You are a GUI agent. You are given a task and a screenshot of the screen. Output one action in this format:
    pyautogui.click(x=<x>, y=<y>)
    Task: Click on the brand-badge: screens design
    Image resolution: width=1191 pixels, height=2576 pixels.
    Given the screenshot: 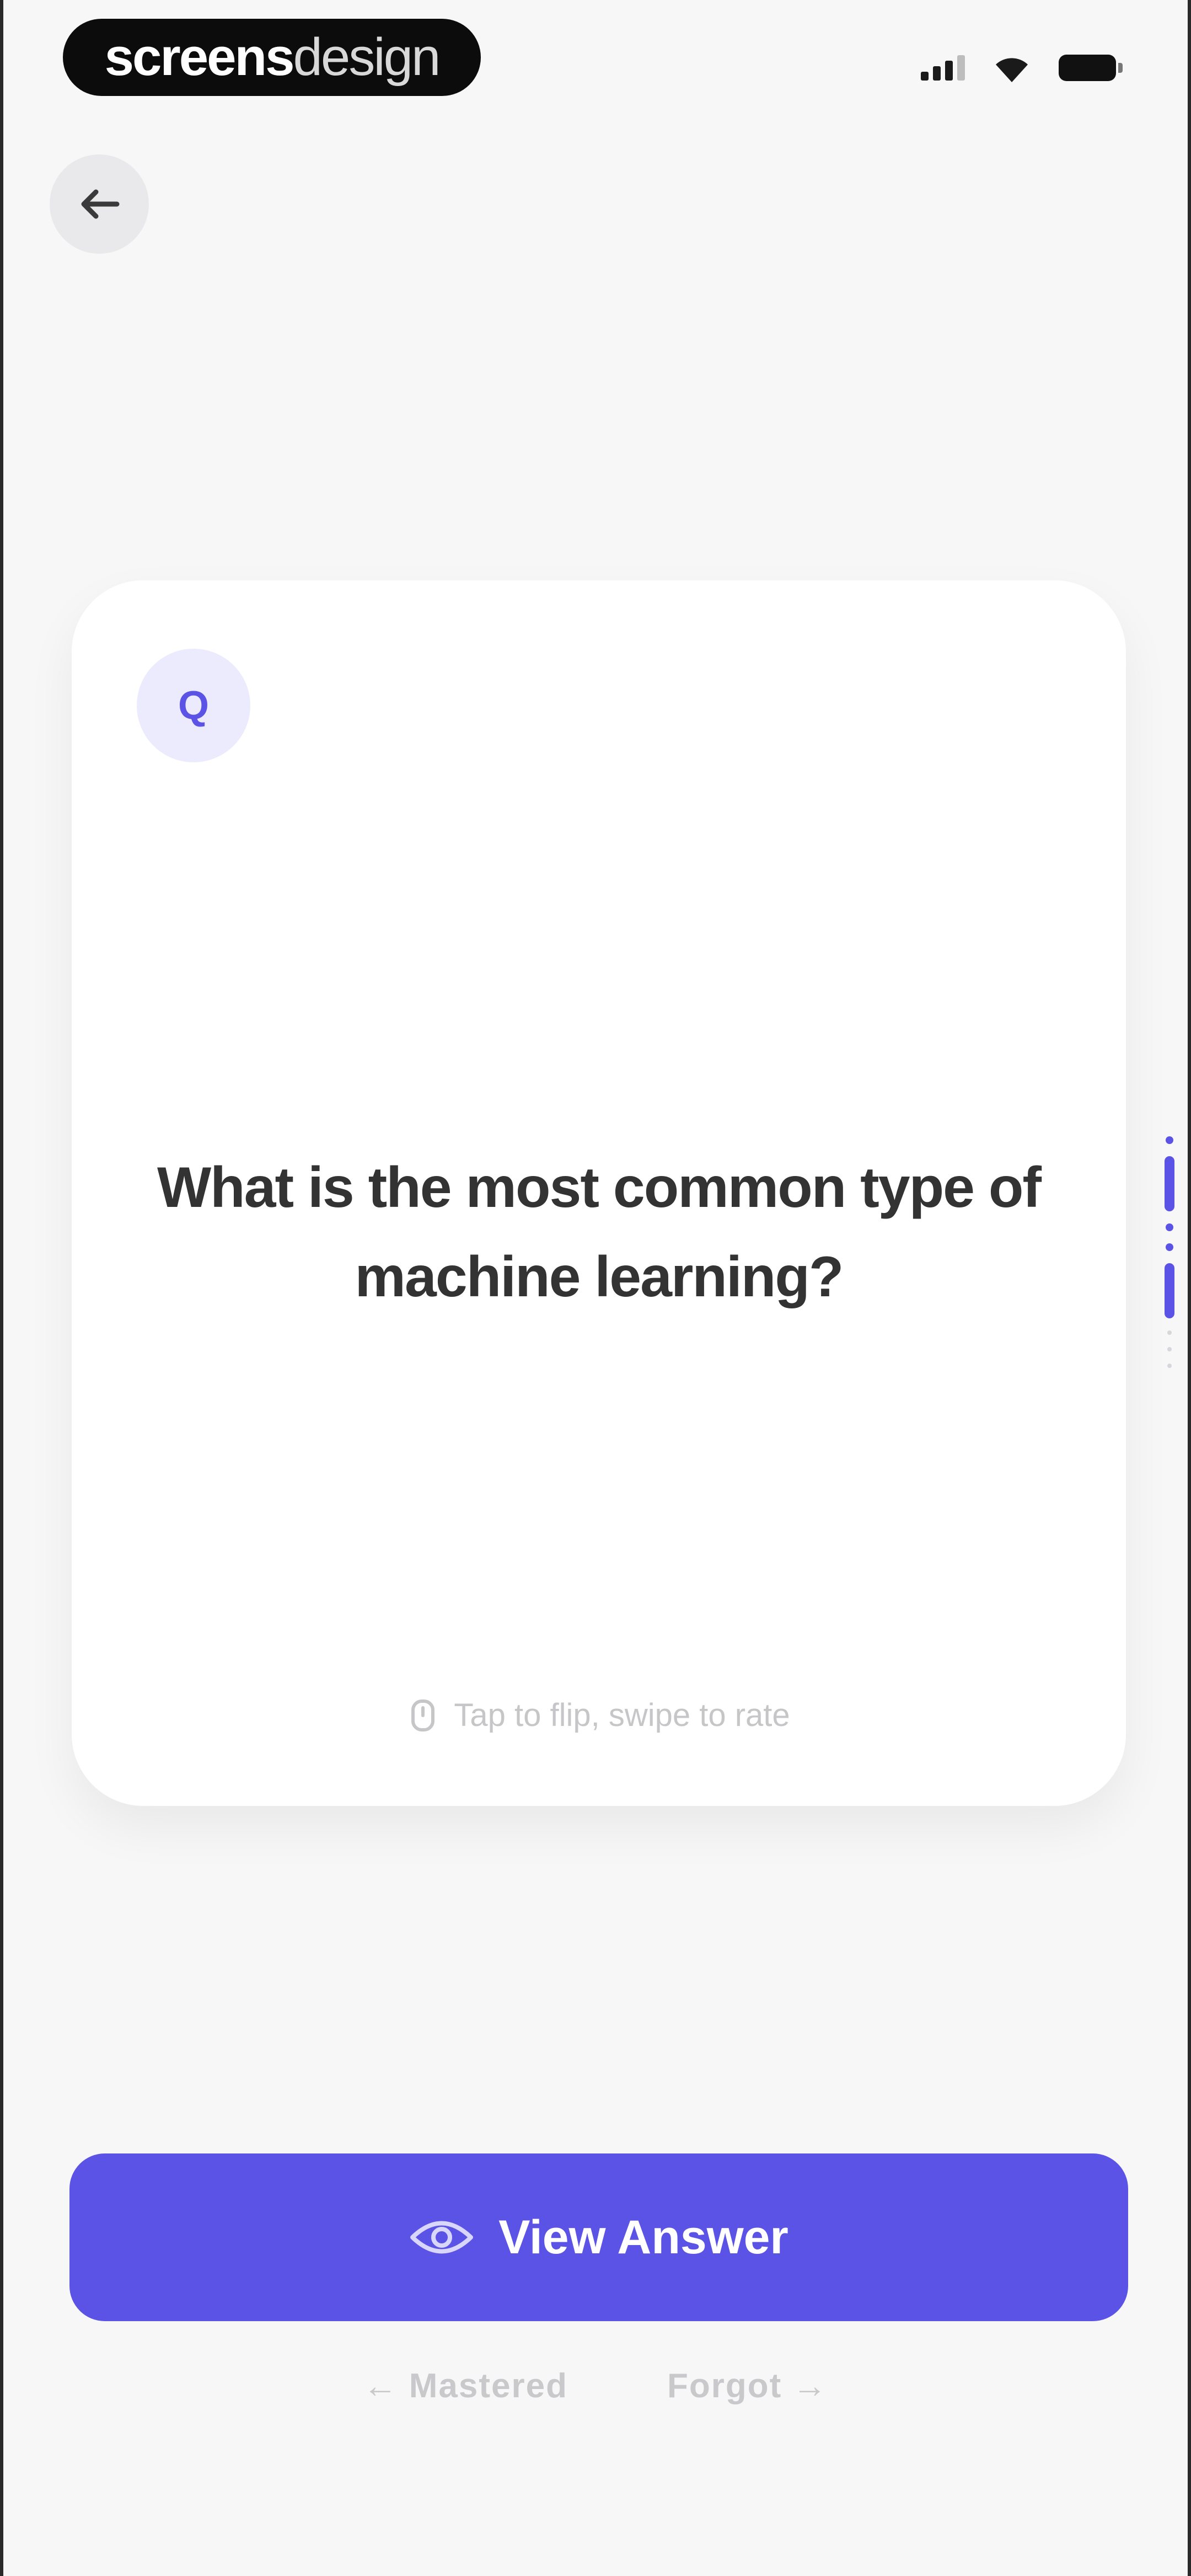 What is the action you would take?
    pyautogui.click(x=272, y=57)
    